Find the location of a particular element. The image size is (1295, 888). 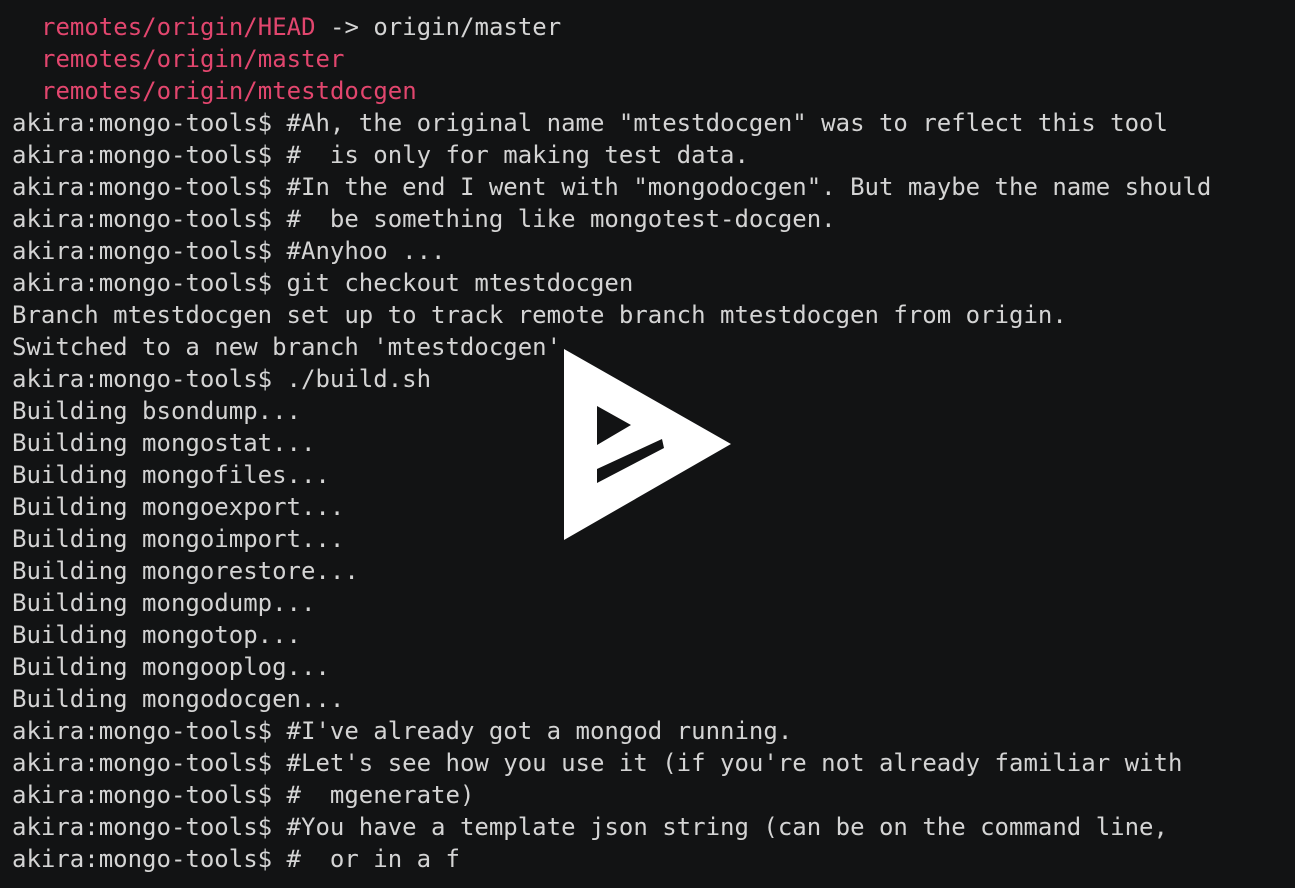

line-text: # or in a f is located at coordinates (373, 859).